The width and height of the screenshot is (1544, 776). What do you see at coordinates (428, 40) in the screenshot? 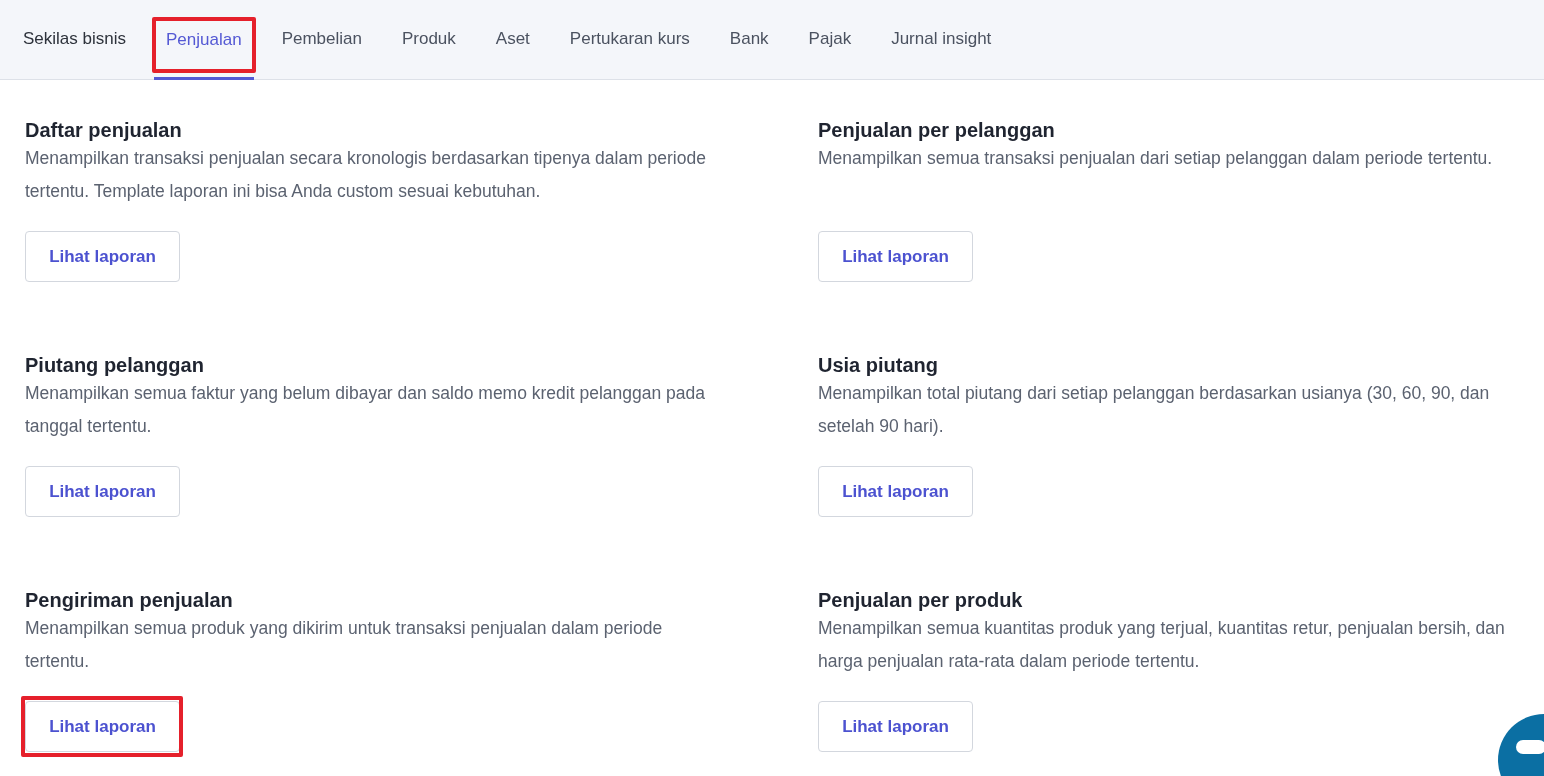
I see `report-tab: Produk` at bounding box center [428, 40].